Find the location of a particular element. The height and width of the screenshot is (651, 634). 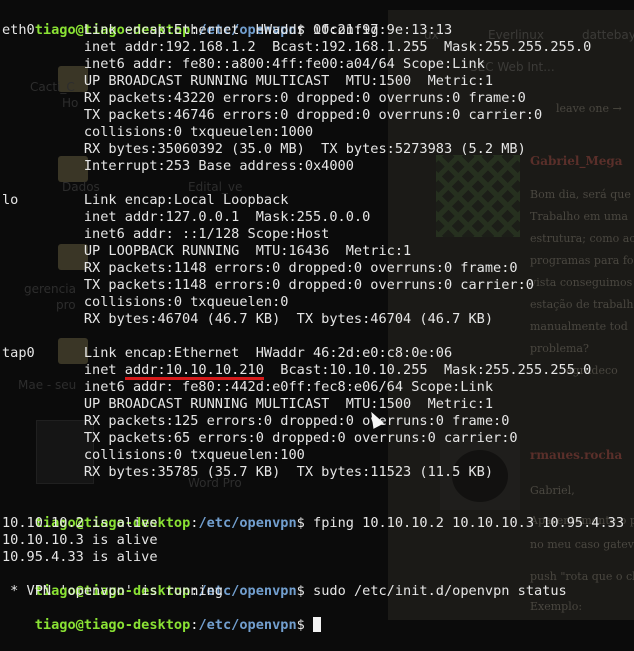

prompt-user-host: tiago@tiago-desktop is located at coordinates (112, 625).